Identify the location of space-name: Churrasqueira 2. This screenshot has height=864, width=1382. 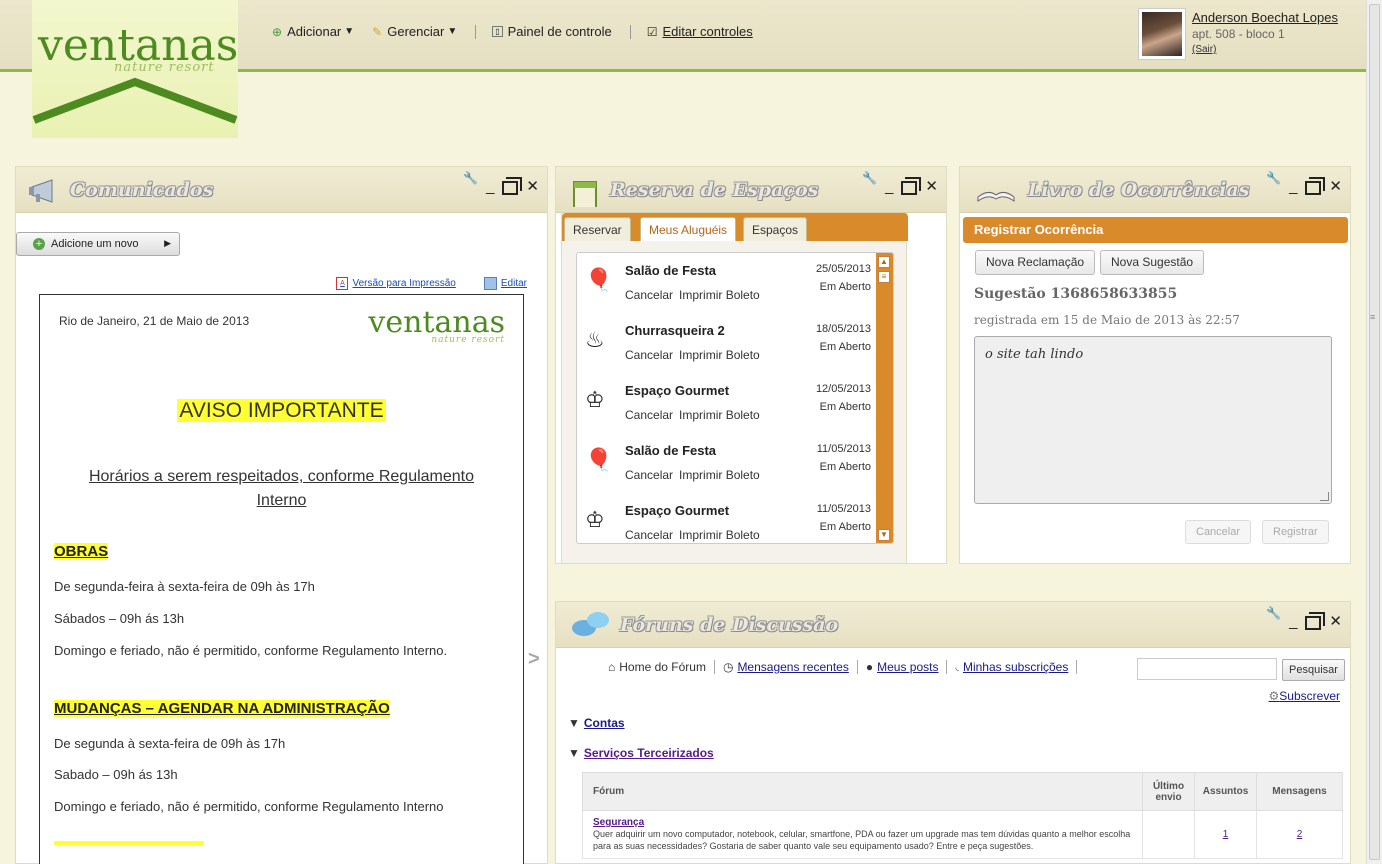
(675, 330).